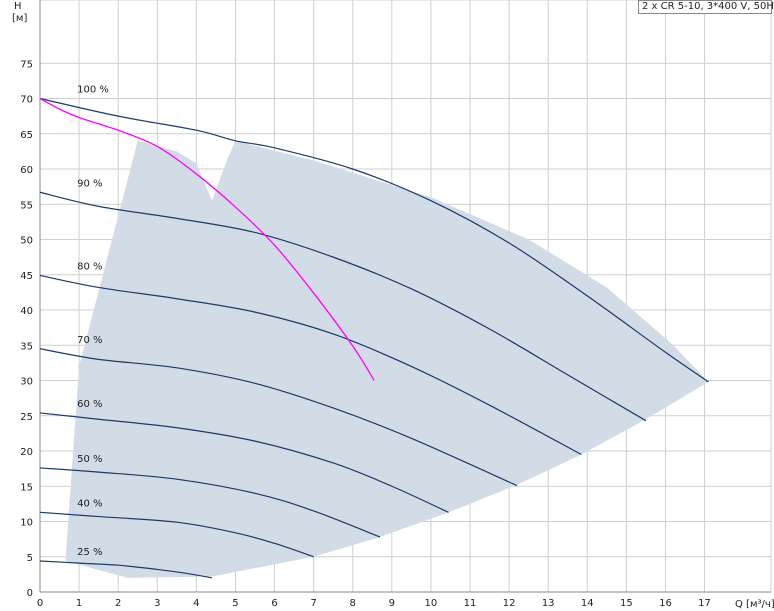 This screenshot has width=774, height=611. I want to click on curve-label: 70 %, so click(89, 340).